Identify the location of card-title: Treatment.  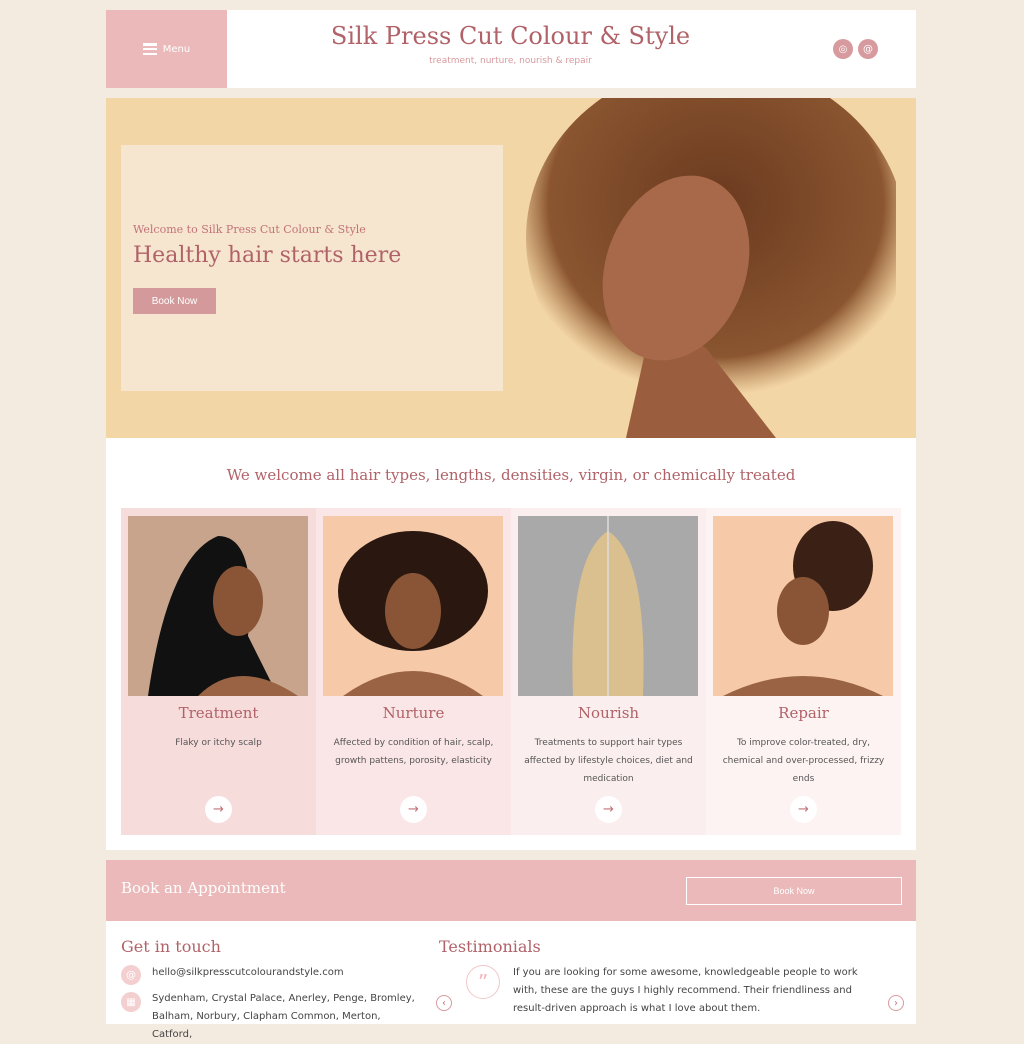
(218, 713).